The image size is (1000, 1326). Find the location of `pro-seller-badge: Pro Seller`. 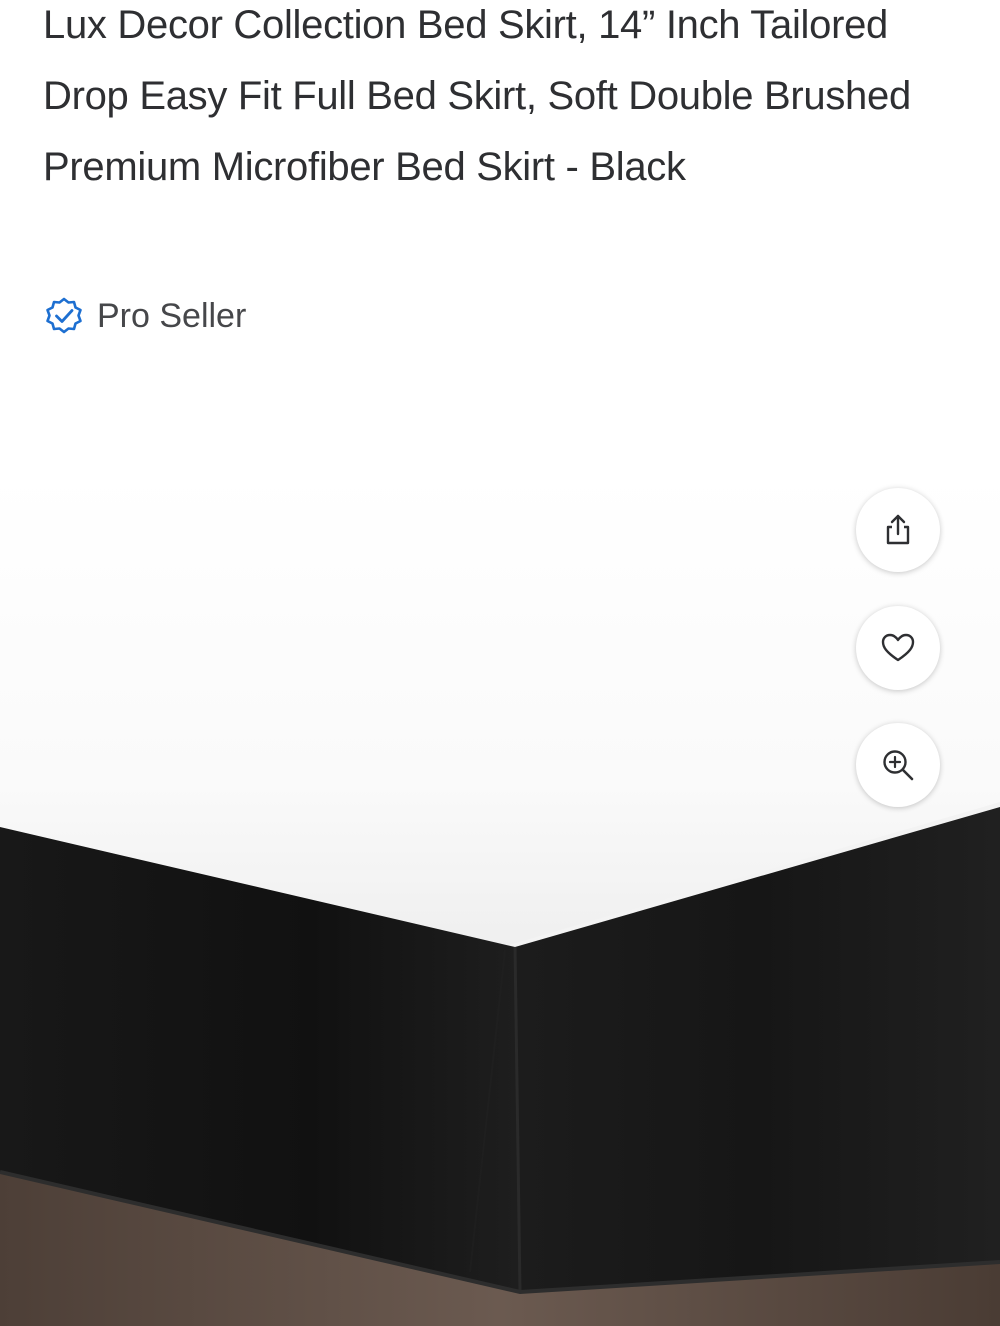

pro-seller-badge: Pro Seller is located at coordinates (145, 316).